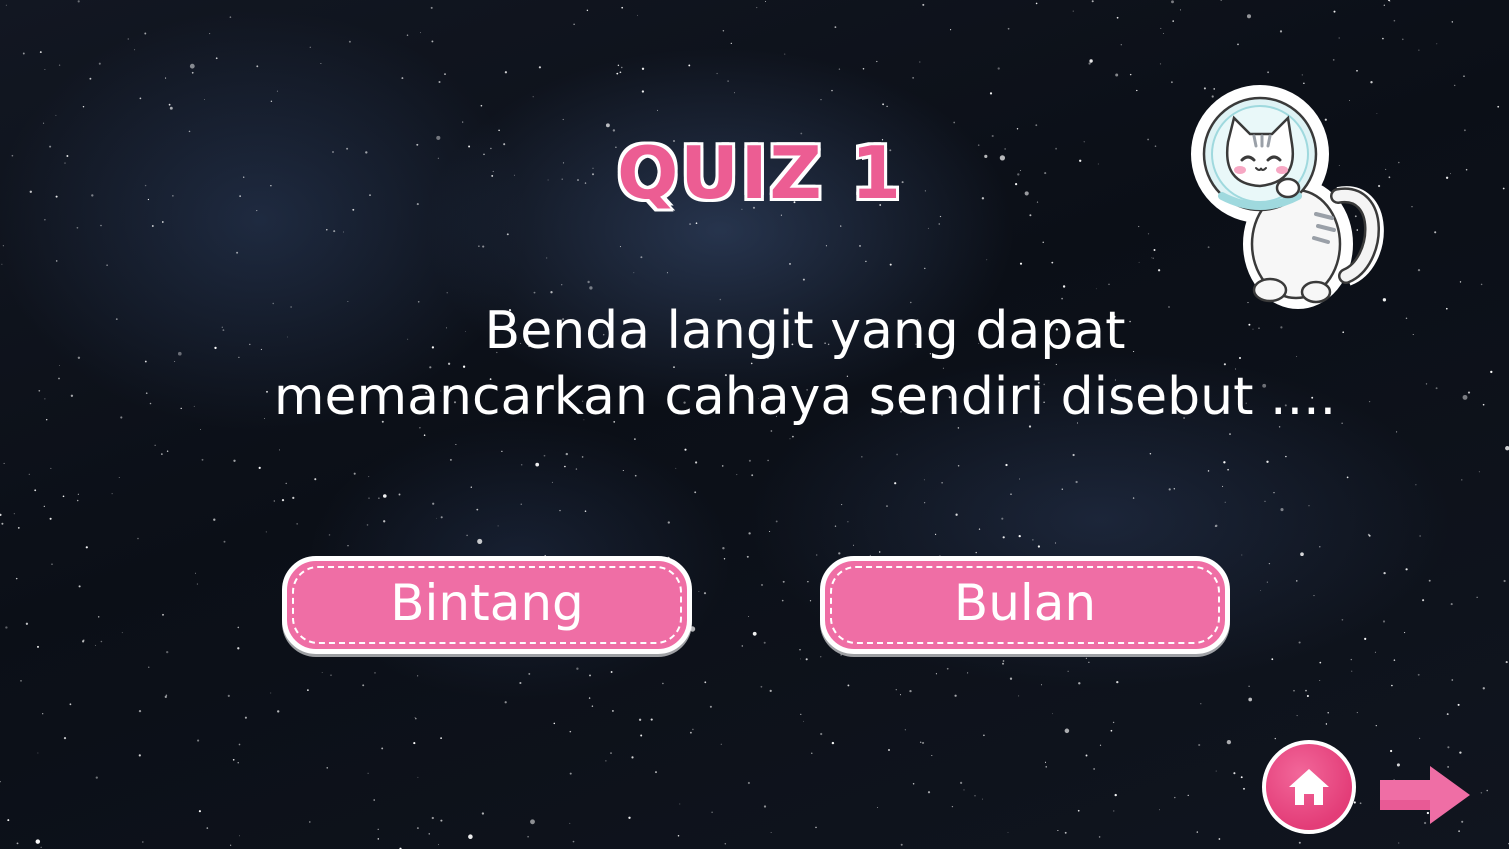  What do you see at coordinates (1425, 795) in the screenshot?
I see `next-button` at bounding box center [1425, 795].